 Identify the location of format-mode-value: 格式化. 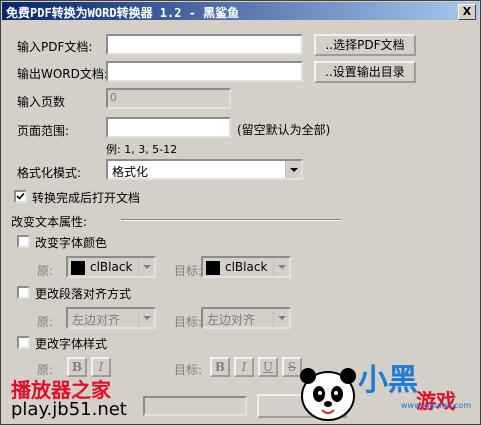
(130, 172).